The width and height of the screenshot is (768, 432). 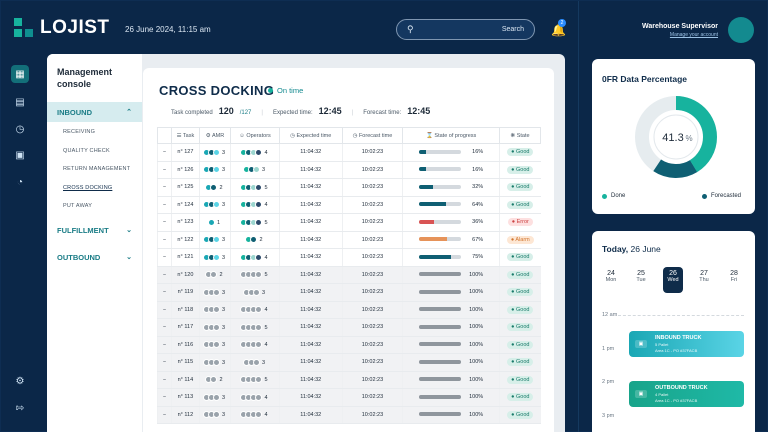 What do you see at coordinates (214, 257) in the screenshot?
I see `amr-cell: 3` at bounding box center [214, 257].